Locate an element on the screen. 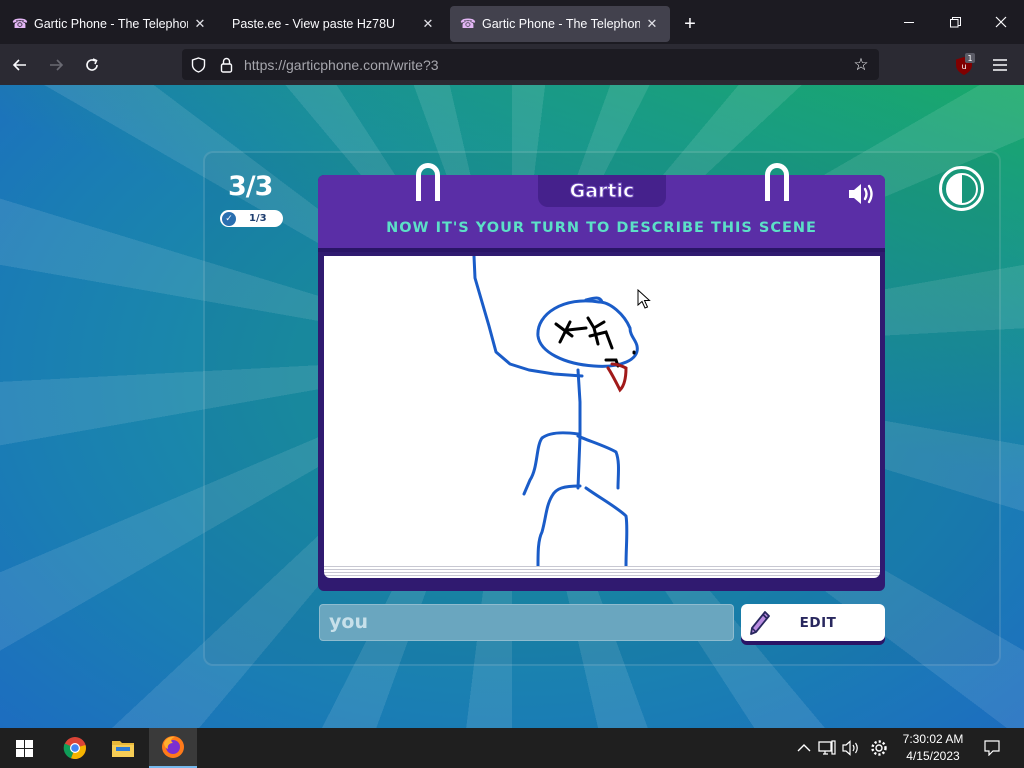 Image resolution: width=1024 pixels, height=768 pixels. start-button is located at coordinates (24, 748).